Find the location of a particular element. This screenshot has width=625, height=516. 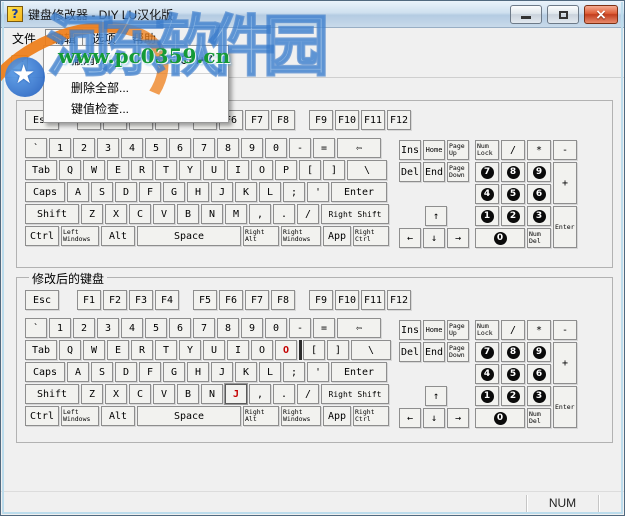

key-right-windows: Right Windows is located at coordinates (301, 236).